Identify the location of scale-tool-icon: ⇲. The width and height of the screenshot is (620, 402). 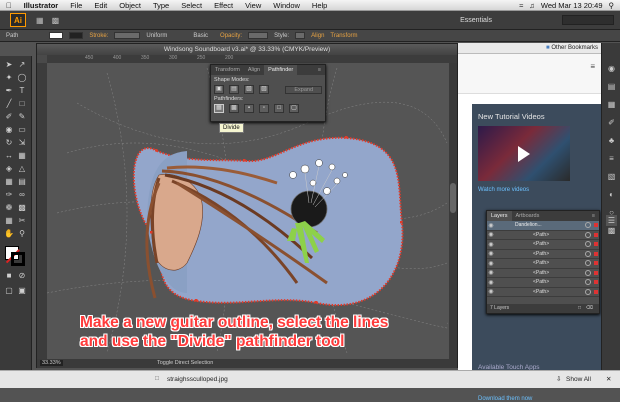
(22, 143).